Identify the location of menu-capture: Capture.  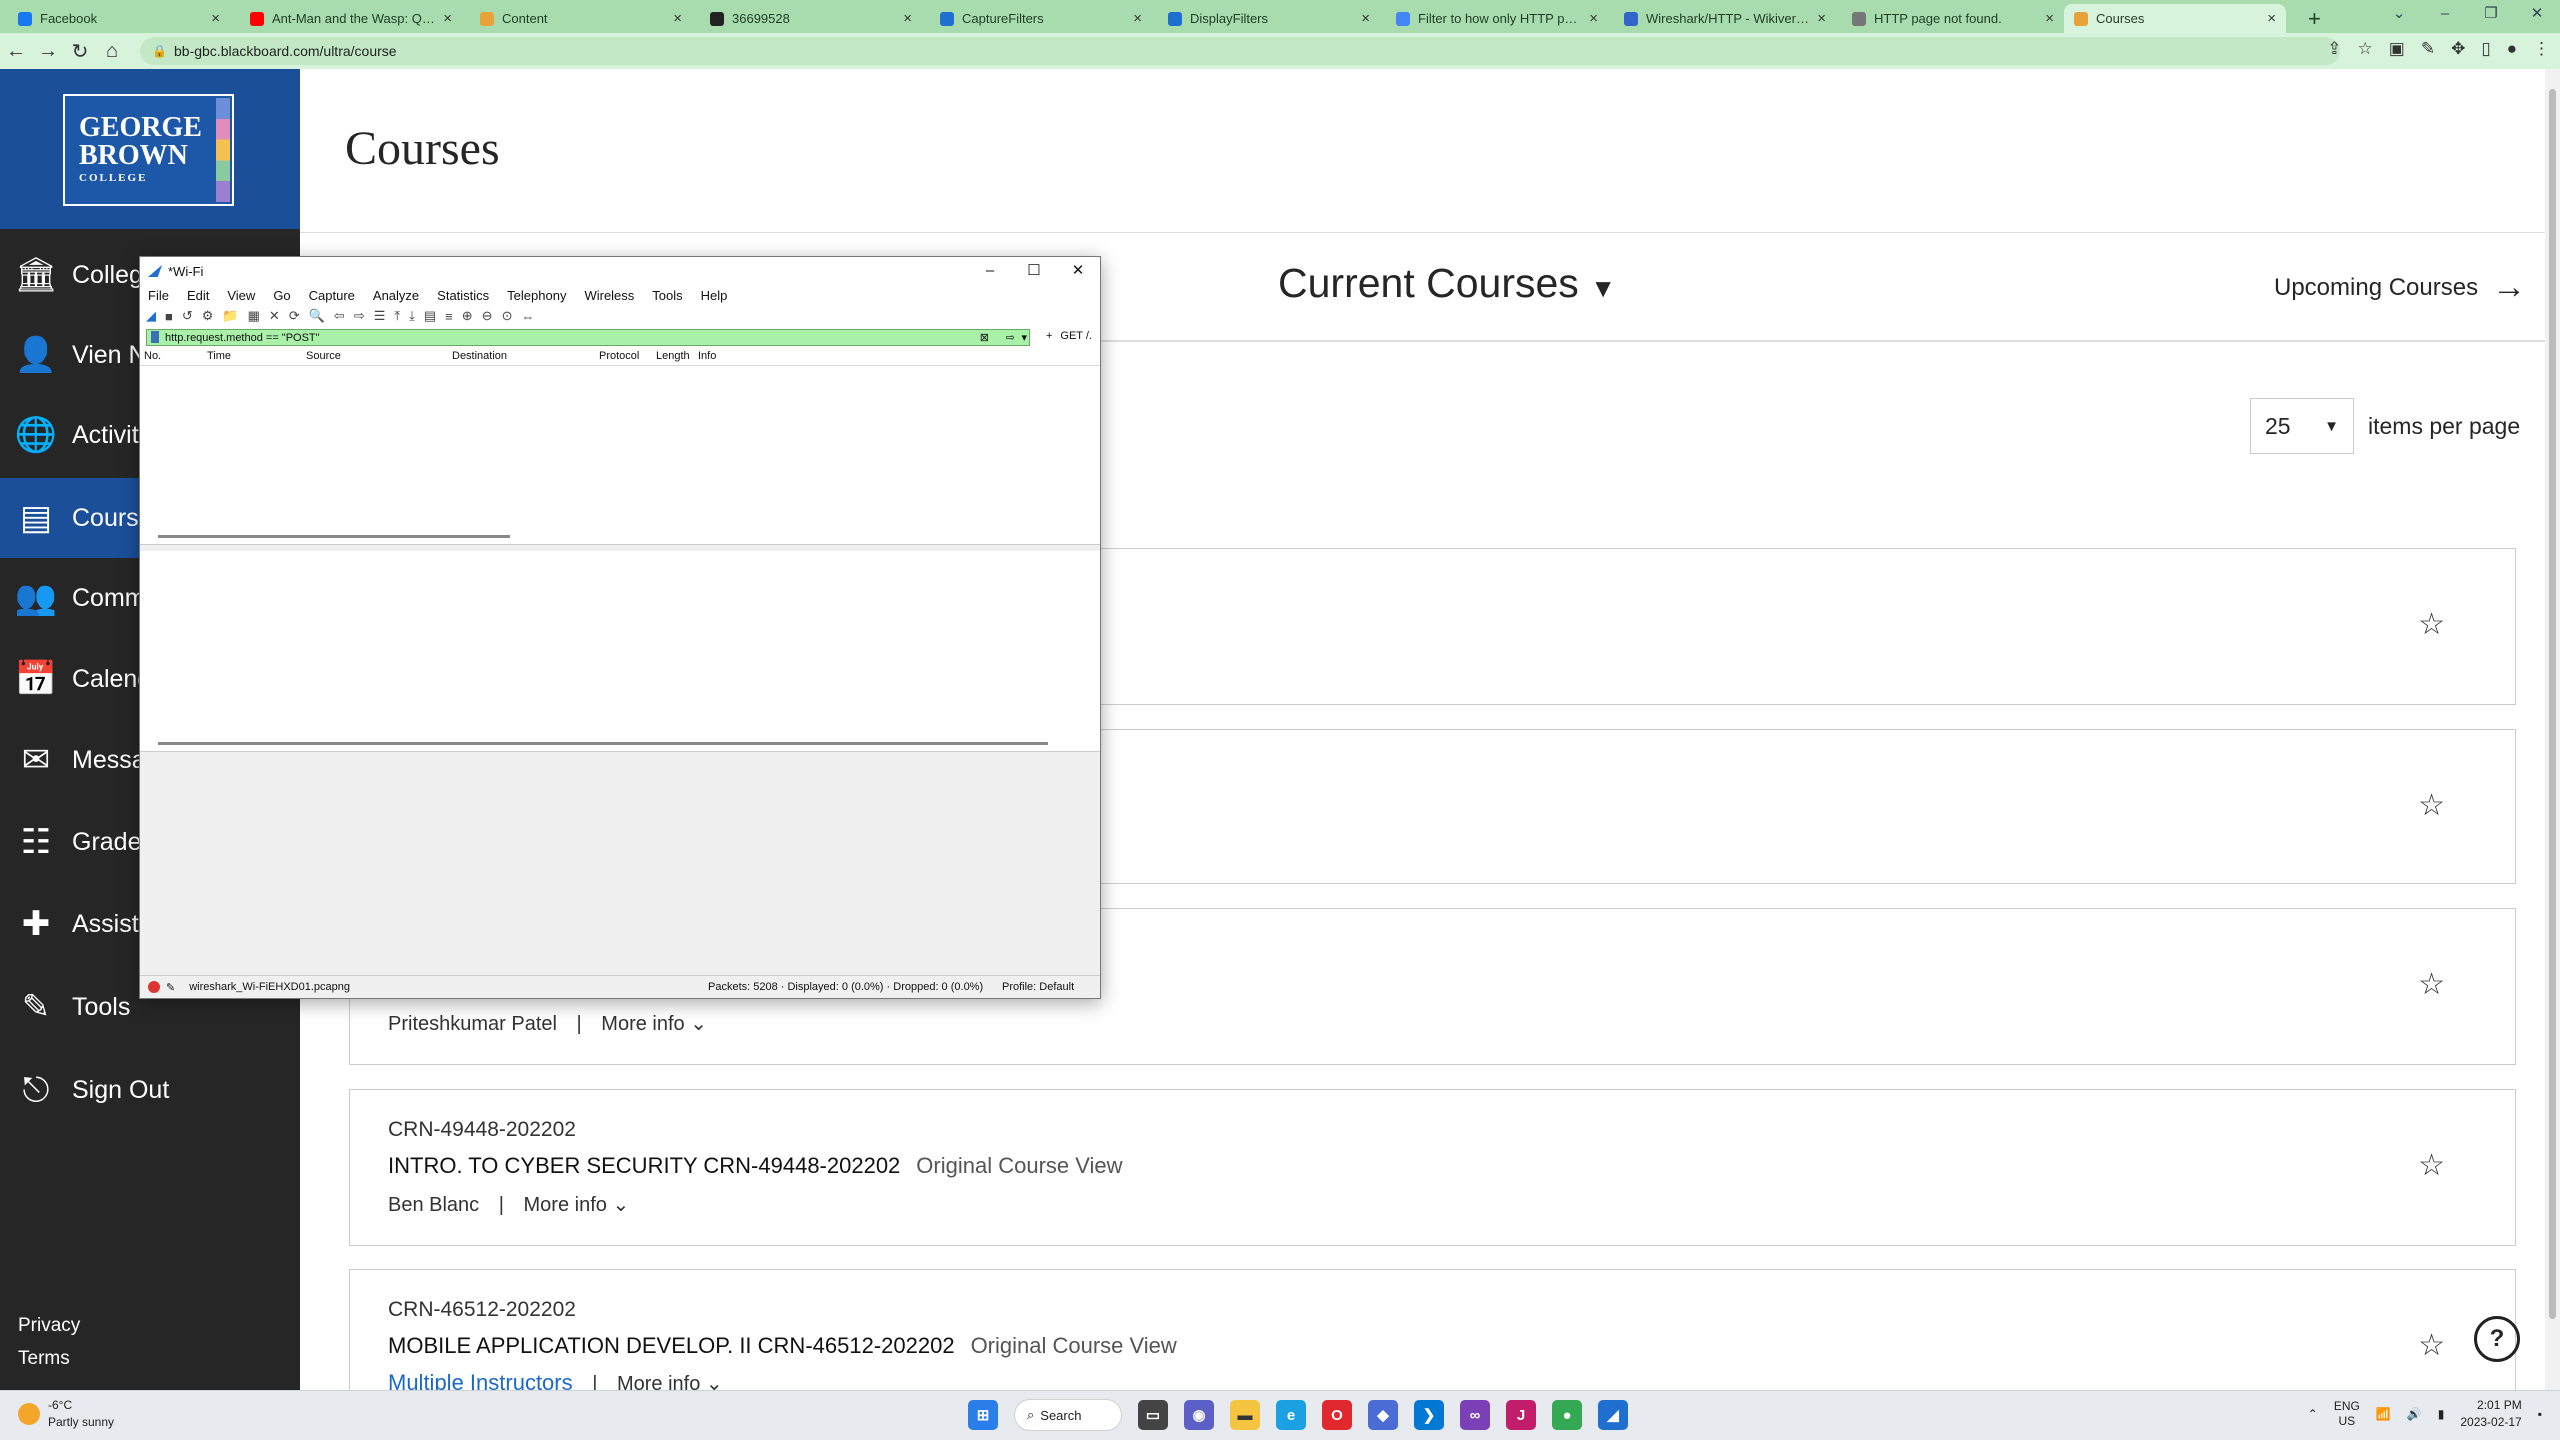
(332, 295).